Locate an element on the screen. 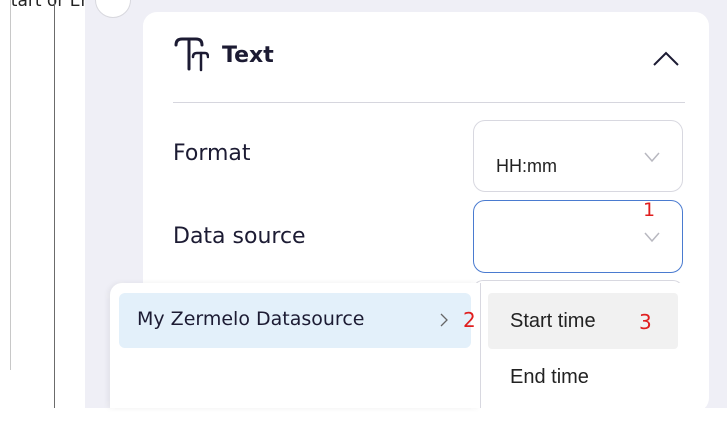  card-title: Text is located at coordinates (248, 55).